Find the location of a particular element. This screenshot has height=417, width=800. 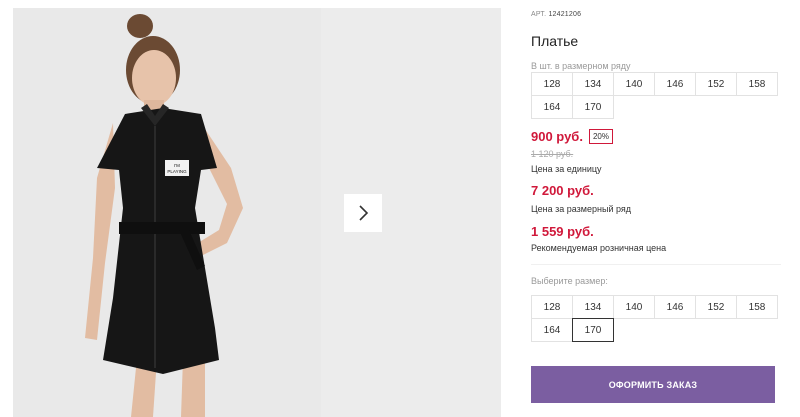

unit-price-label: Цена за единицу is located at coordinates (566, 169).